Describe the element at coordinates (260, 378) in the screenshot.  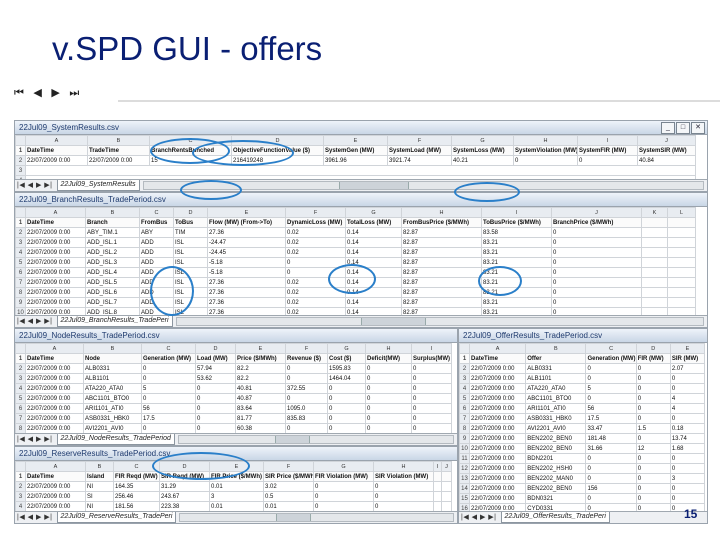
I see `cell: 82.2` at that location.